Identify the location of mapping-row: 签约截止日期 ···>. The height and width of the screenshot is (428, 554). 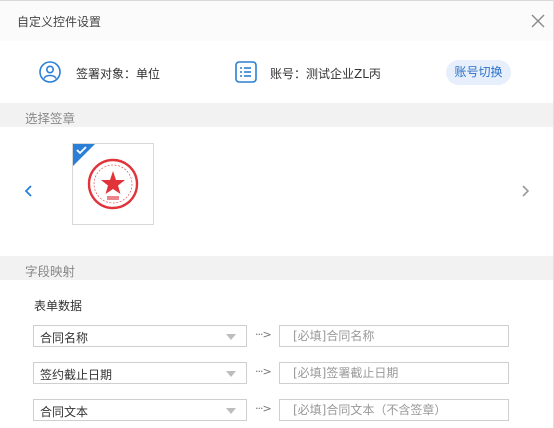
(277, 373).